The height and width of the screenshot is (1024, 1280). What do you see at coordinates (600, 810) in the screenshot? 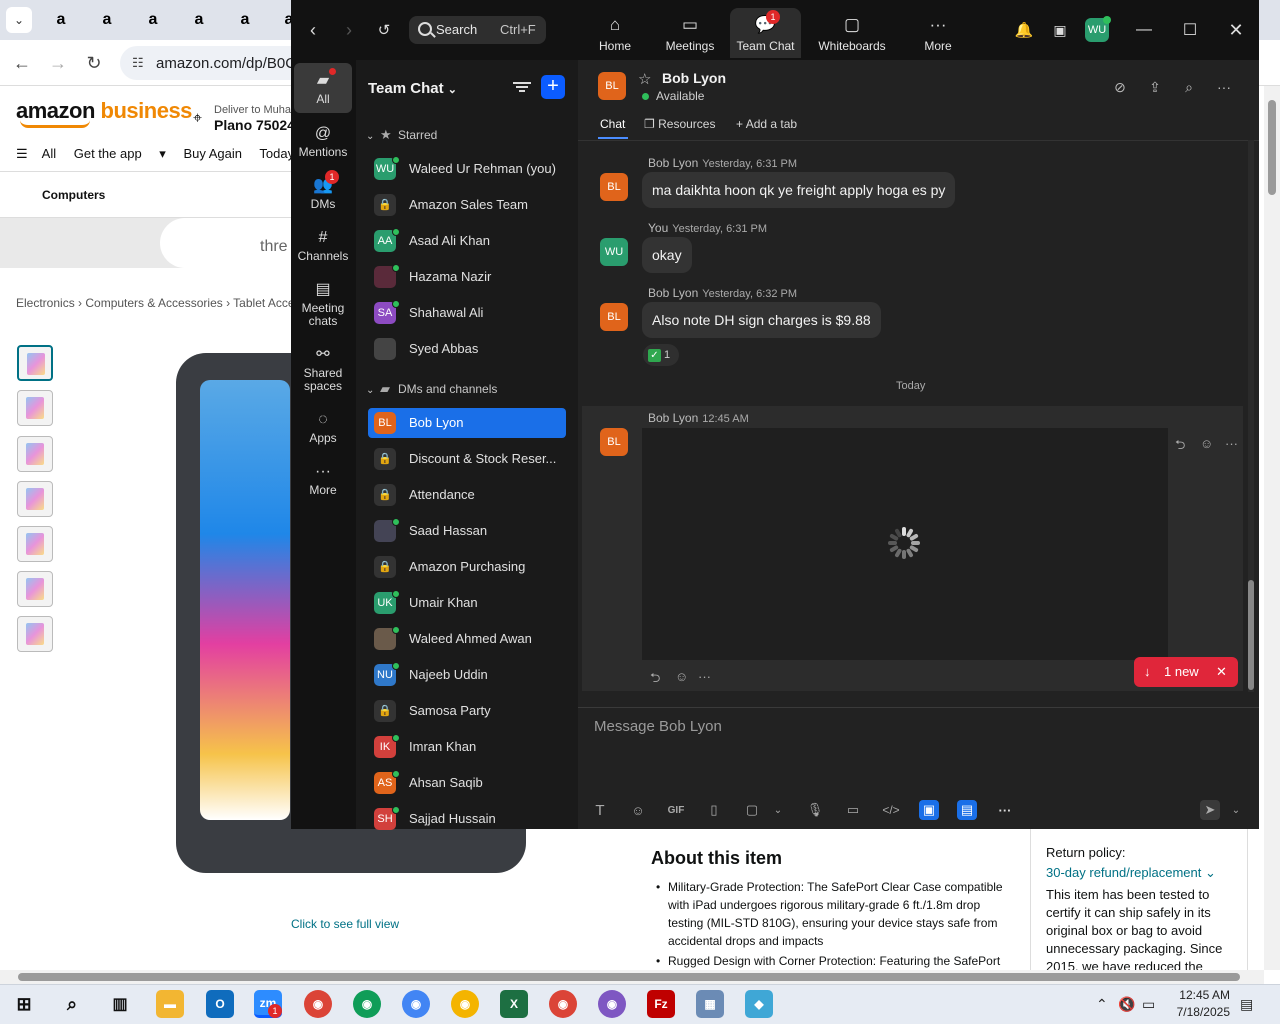
I see `format-text-icon: T` at bounding box center [600, 810].